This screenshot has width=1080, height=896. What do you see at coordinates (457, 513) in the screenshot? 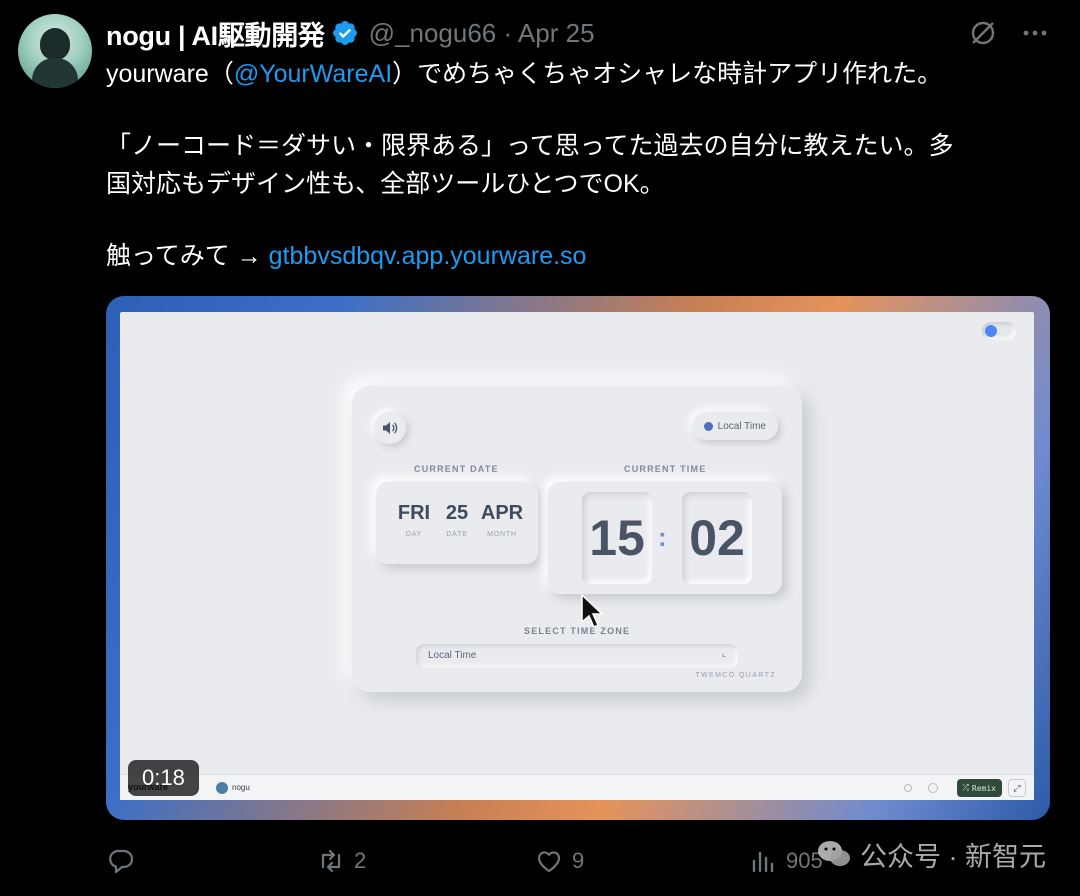
I see `date-value: 25` at bounding box center [457, 513].